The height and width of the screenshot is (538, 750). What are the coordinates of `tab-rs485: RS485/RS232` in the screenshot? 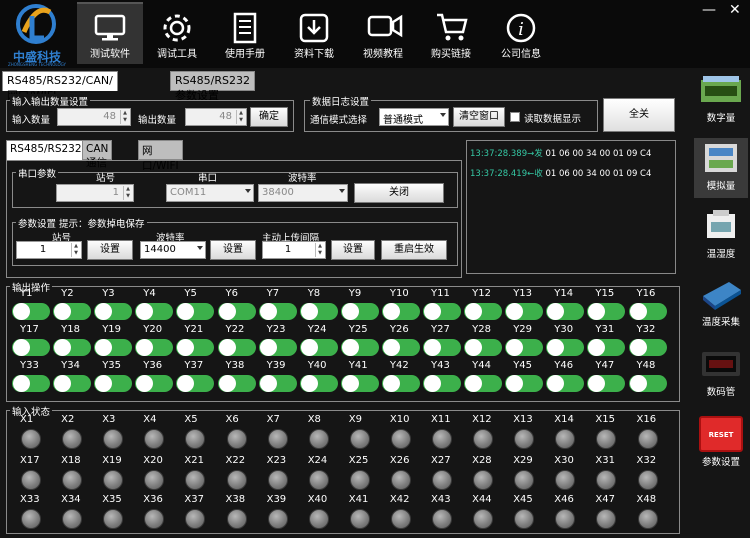 It's located at (46, 150).